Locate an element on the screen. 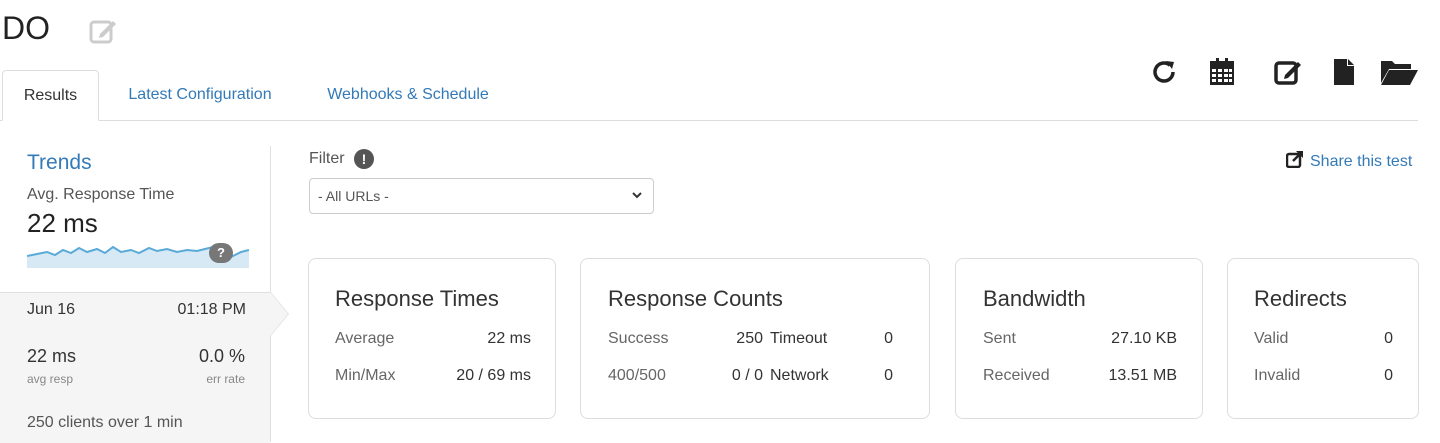 Image resolution: width=1440 pixels, height=443 pixels. network-value: 0 is located at coordinates (888, 375).